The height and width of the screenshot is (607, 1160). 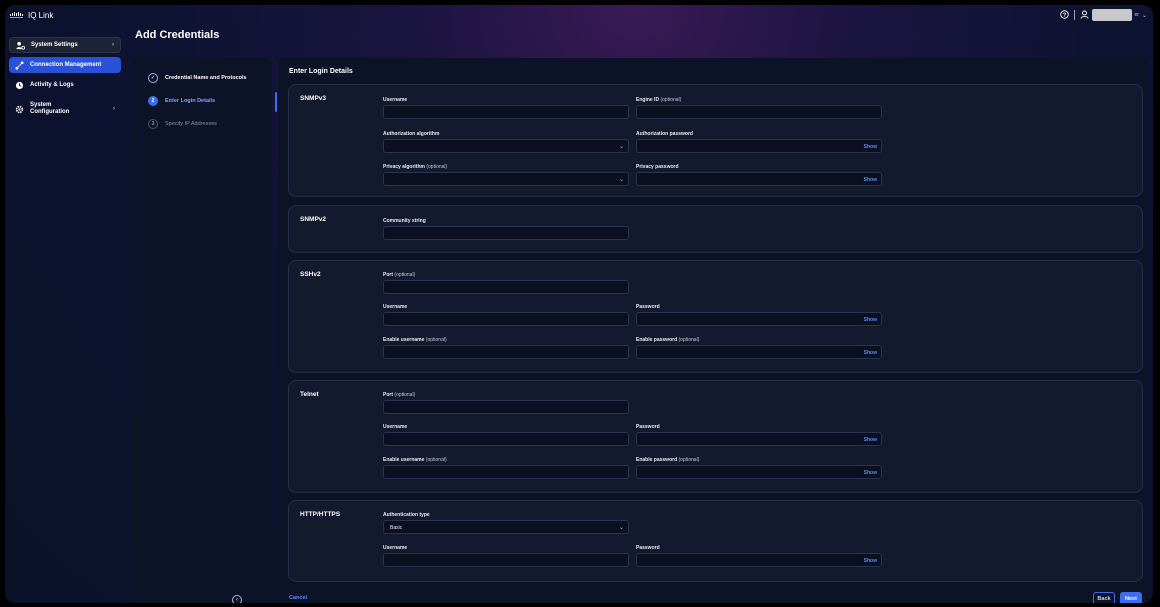 I want to click on activity-icon, so click(x=19, y=85).